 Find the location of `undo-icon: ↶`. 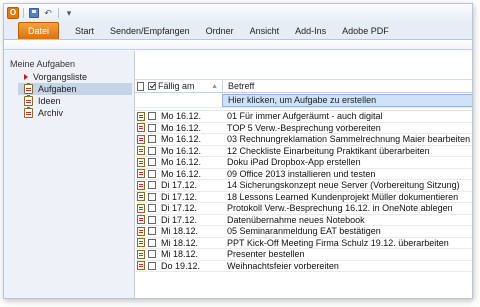

undo-icon: ↶ is located at coordinates (48, 13).